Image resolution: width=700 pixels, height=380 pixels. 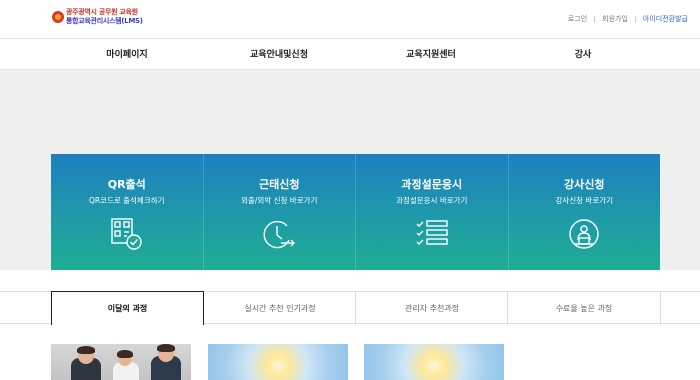 What do you see at coordinates (104, 21) in the screenshot?
I see `logo-system-name: 통합교육관리시스템(LMS)` at bounding box center [104, 21].